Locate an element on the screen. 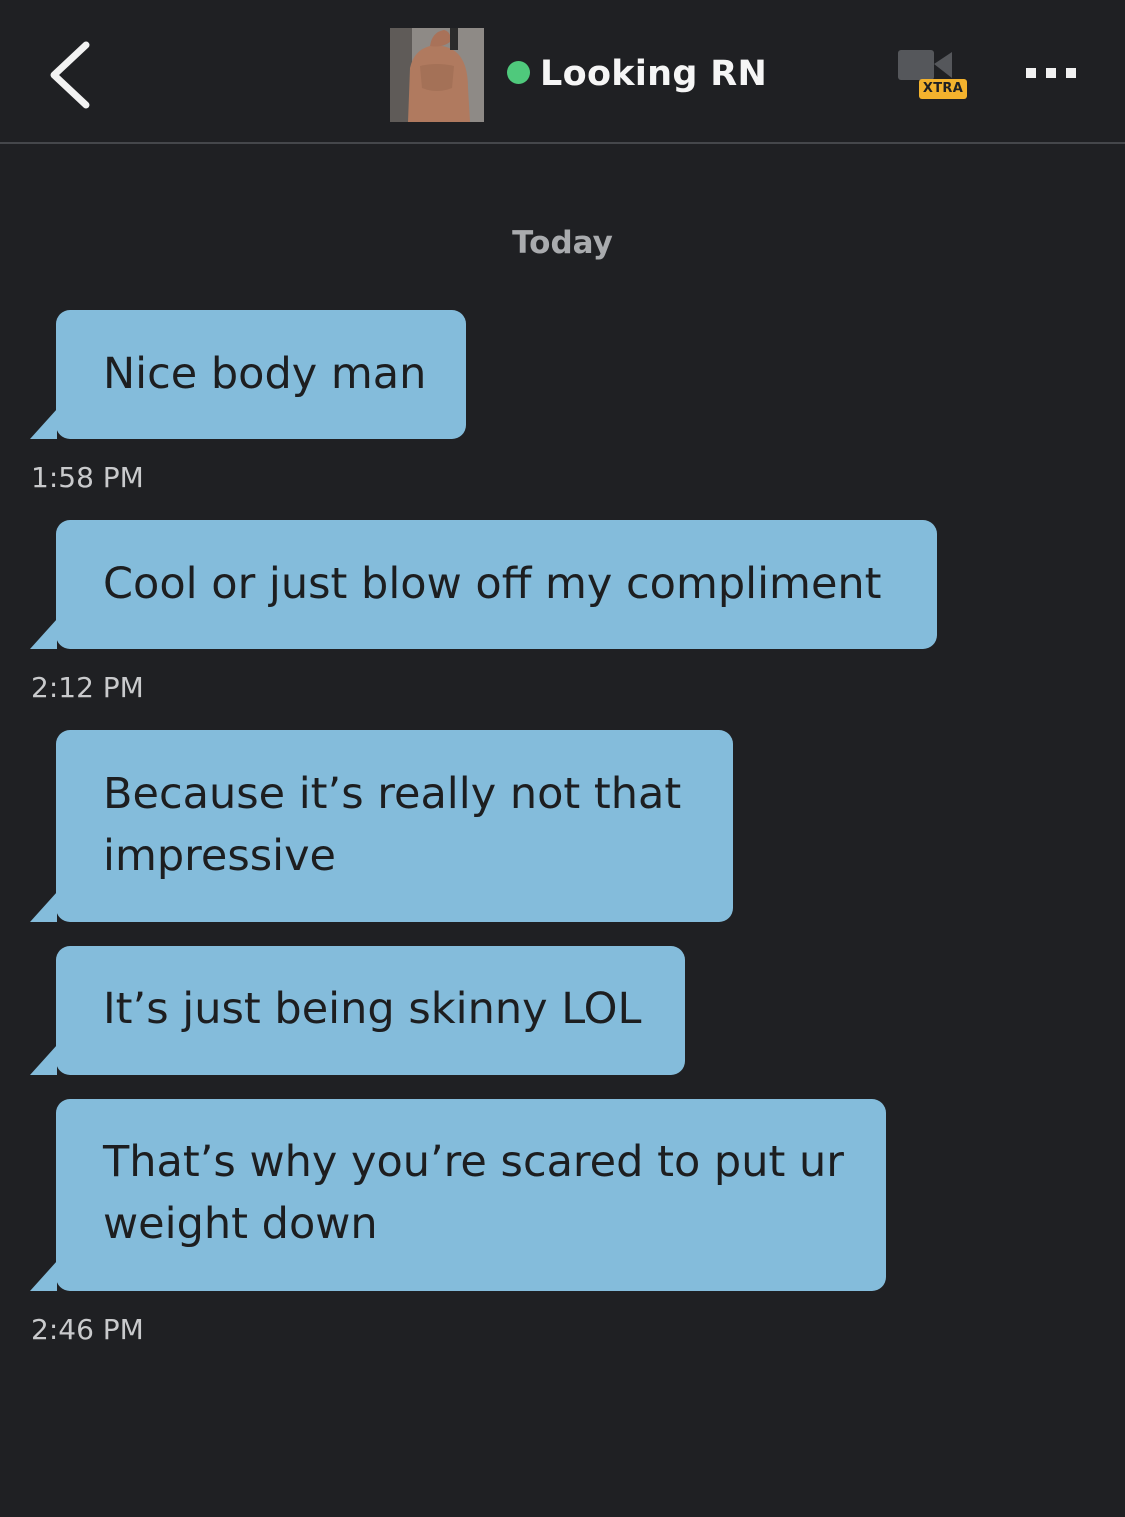  message-bubble: Because it’s really not that impressive is located at coordinates (381, 826).